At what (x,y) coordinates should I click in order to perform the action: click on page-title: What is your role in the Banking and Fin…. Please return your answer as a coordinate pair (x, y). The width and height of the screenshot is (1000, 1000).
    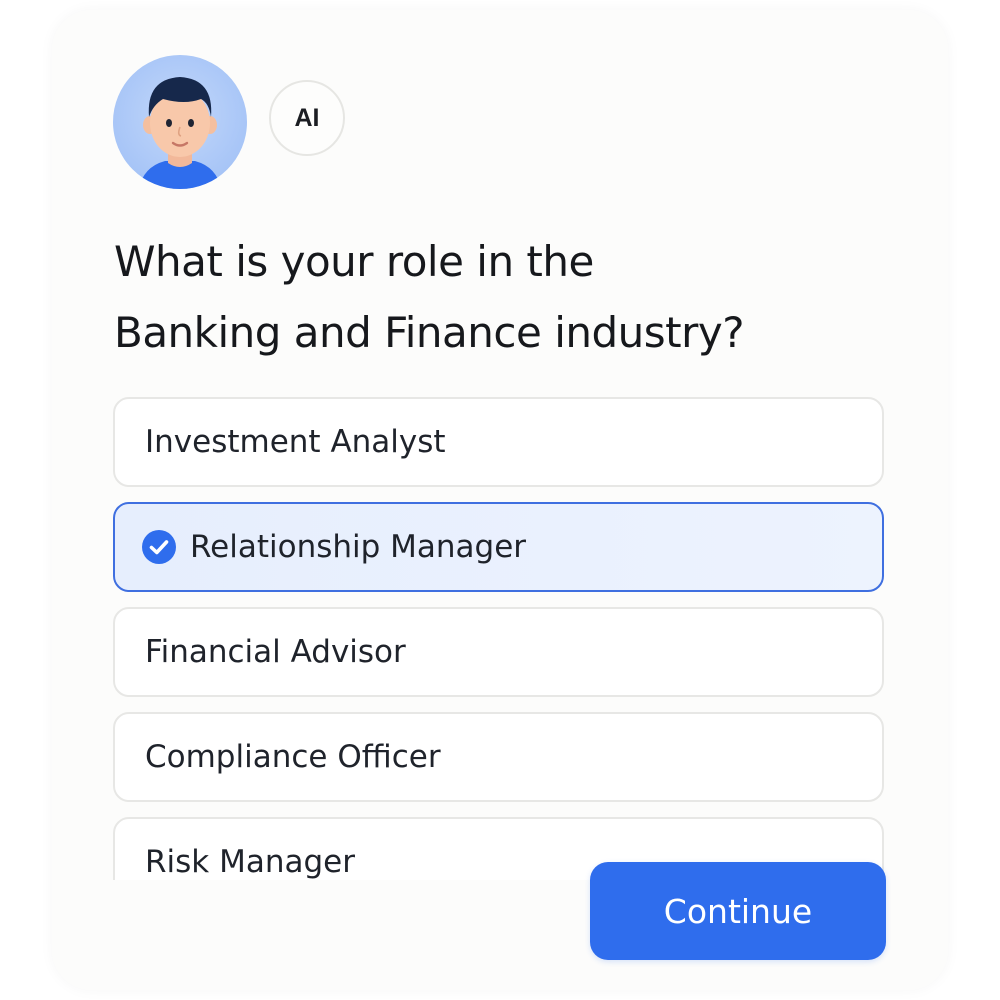
    Looking at the image, I should click on (514, 297).